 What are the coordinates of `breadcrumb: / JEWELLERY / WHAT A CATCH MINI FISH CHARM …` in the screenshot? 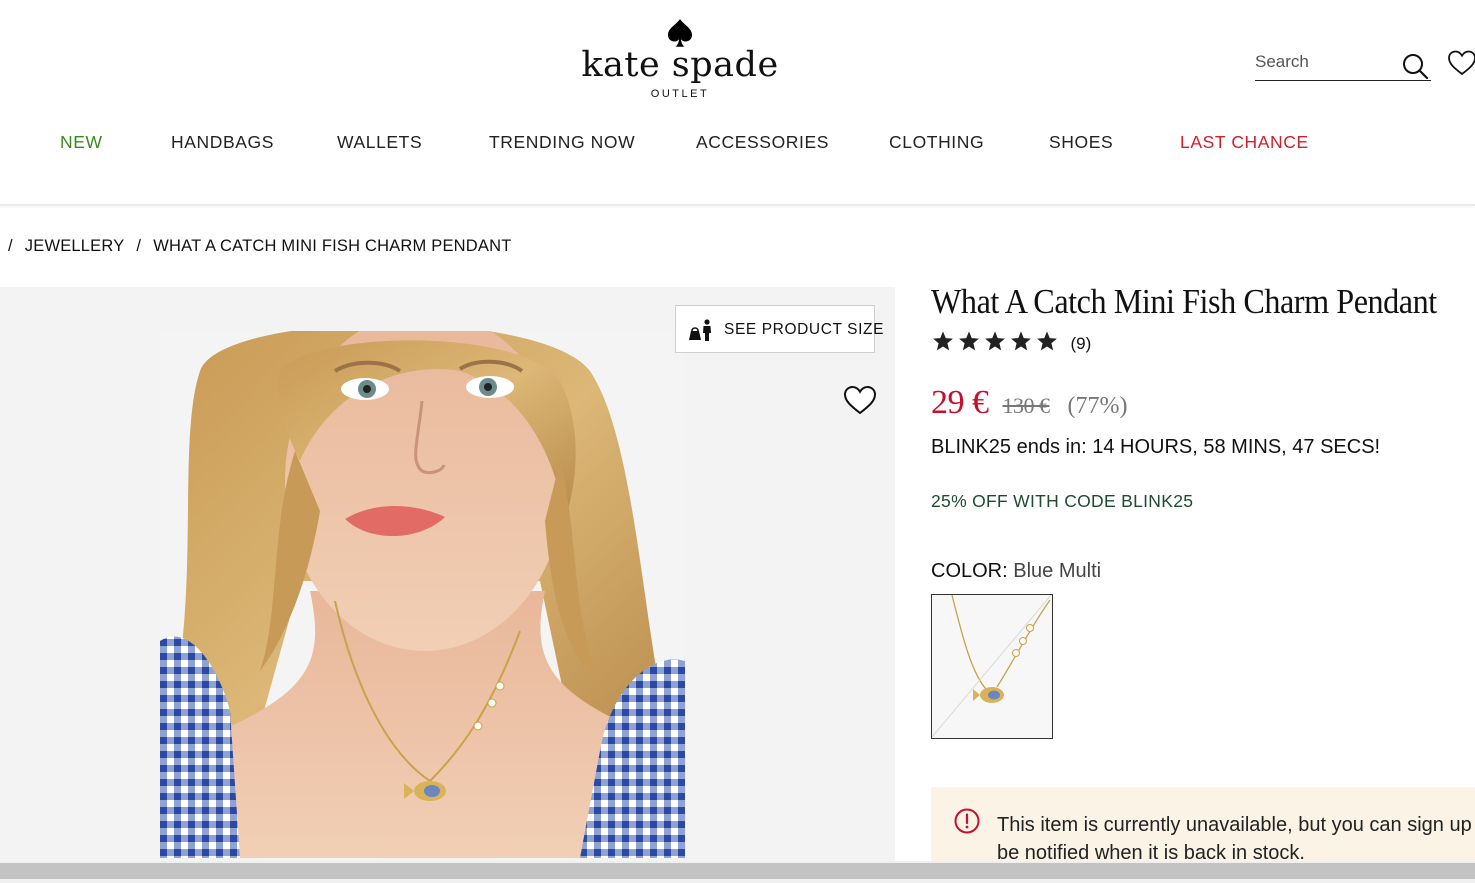 It's located at (260, 246).